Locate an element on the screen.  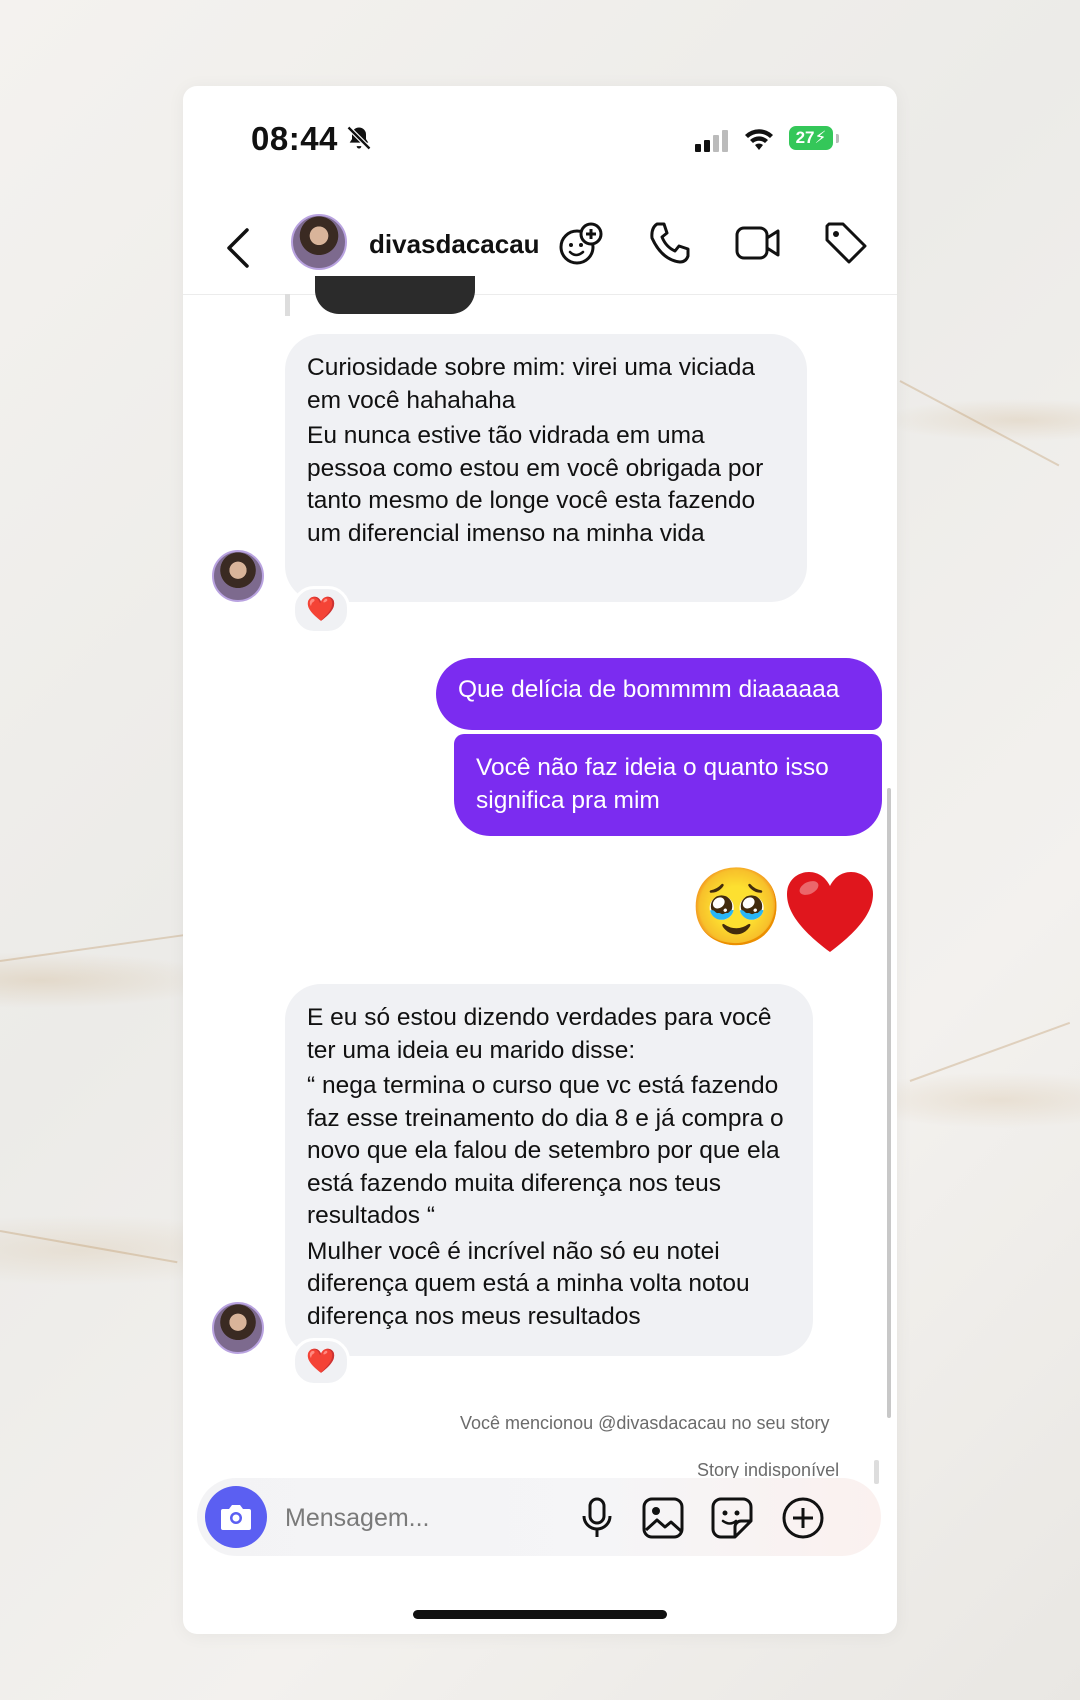
pleading-face-emoji: 🥹 is located at coordinates (736, 908).